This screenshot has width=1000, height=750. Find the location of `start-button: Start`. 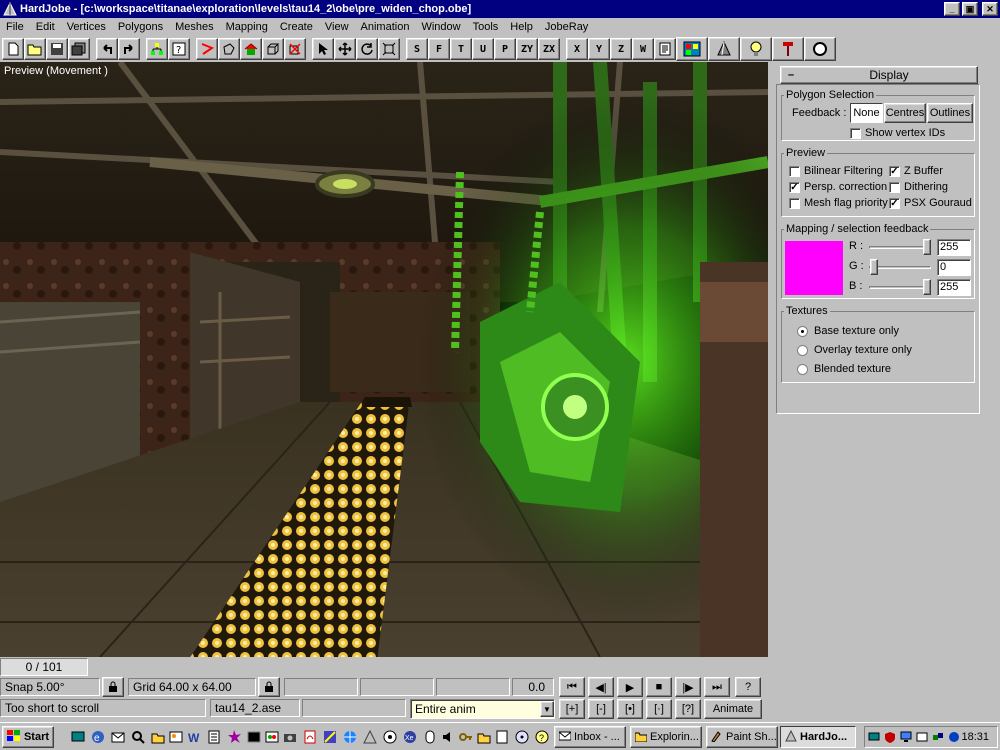

start-button: Start is located at coordinates (28, 737).